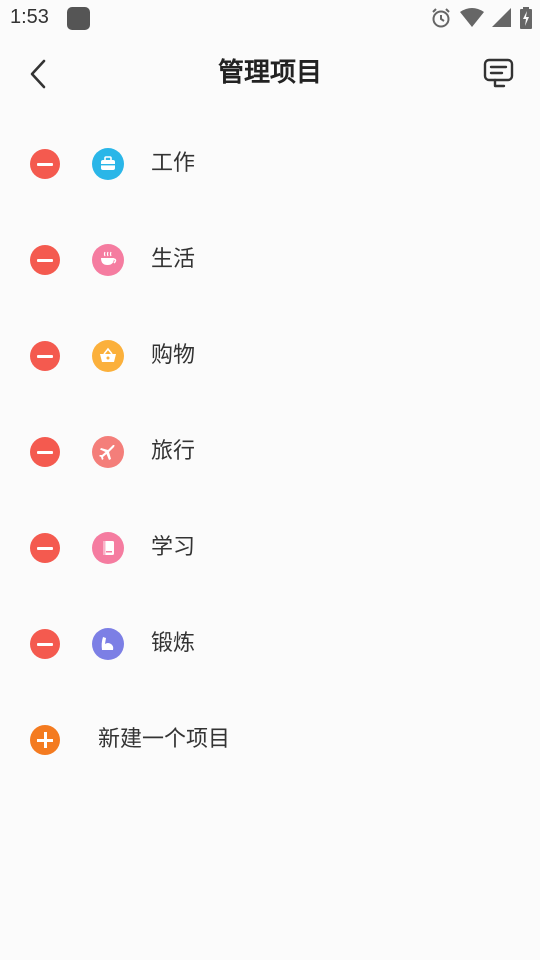 Image resolution: width=540 pixels, height=960 pixels. I want to click on top-app-bar: 管理项目, so click(270, 73).